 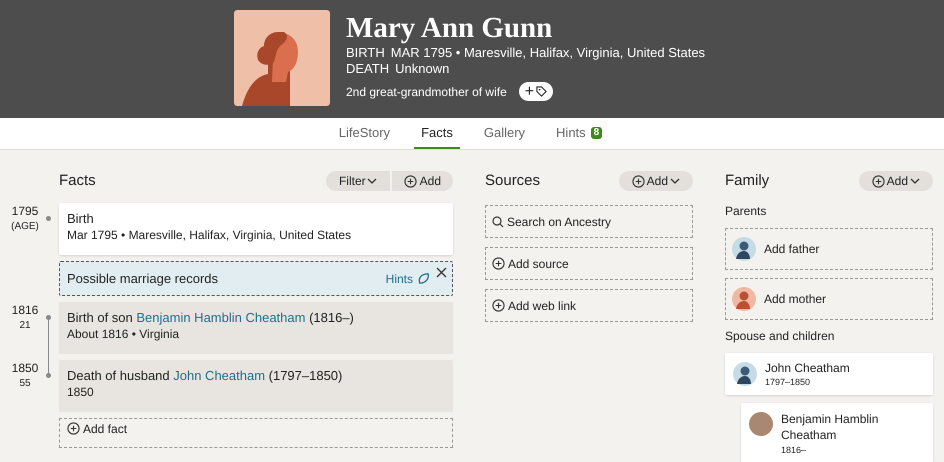 What do you see at coordinates (746, 211) in the screenshot?
I see `group-label: Parents` at bounding box center [746, 211].